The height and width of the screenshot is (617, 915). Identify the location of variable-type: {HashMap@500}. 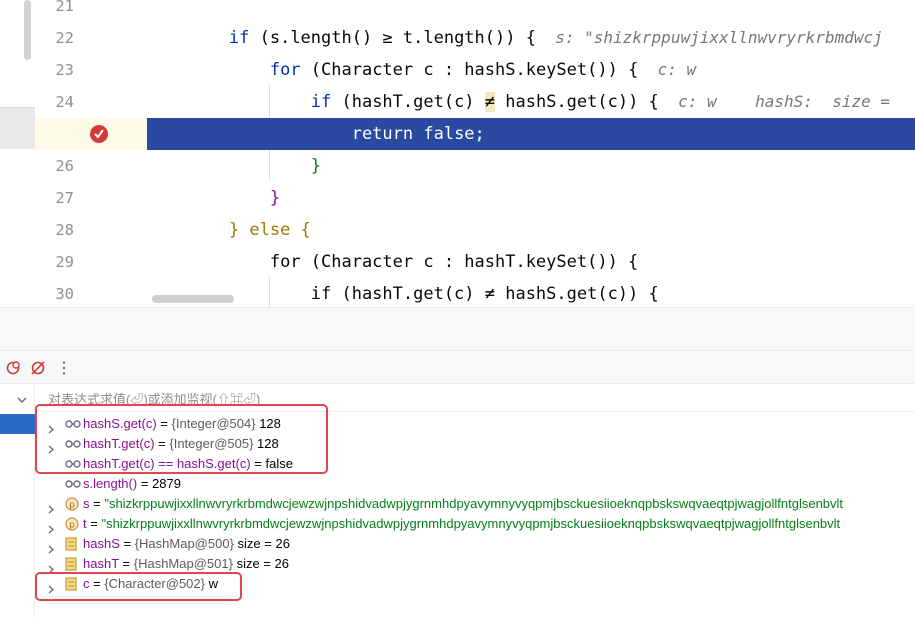
(184, 543).